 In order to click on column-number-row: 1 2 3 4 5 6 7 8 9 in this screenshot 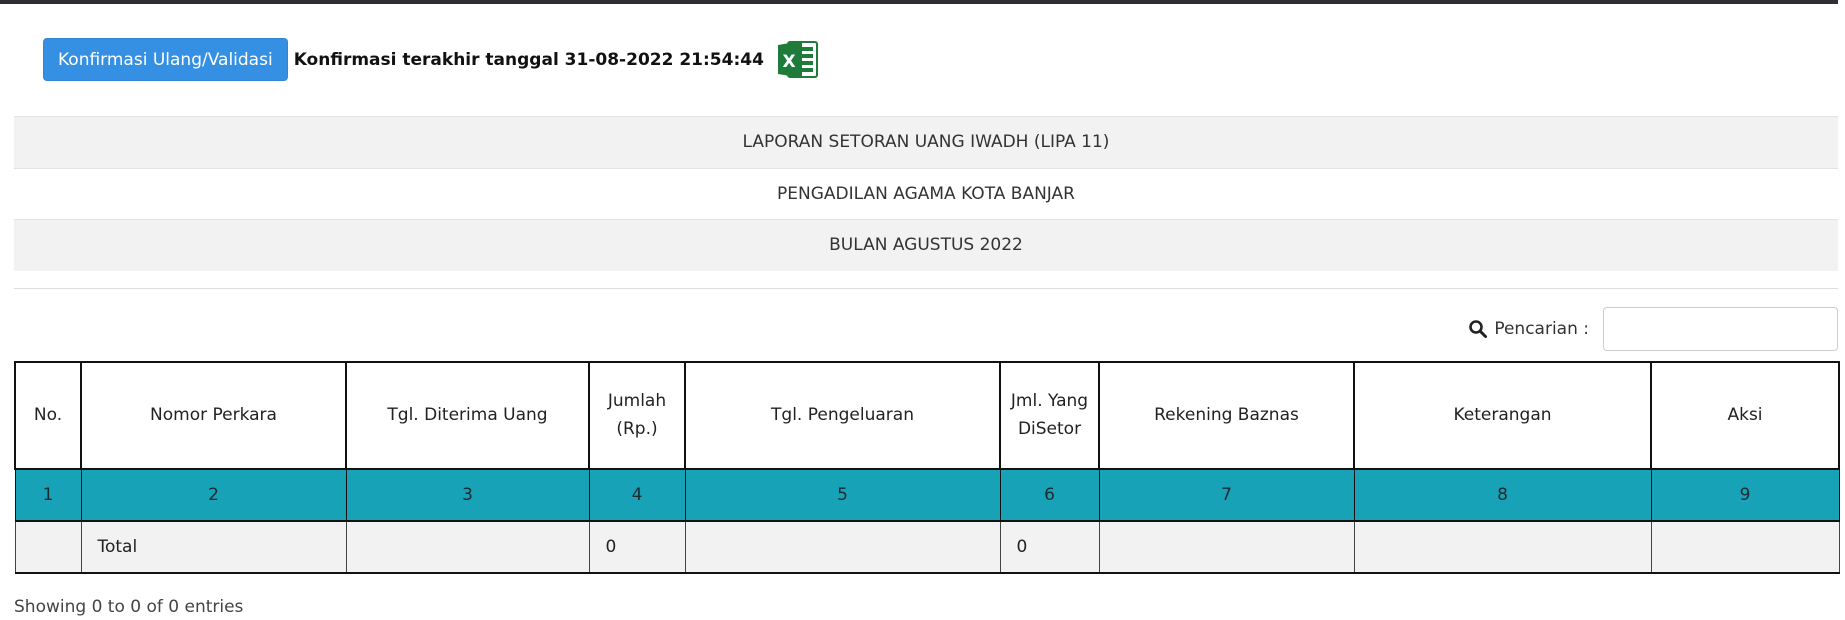, I will do `click(927, 495)`.